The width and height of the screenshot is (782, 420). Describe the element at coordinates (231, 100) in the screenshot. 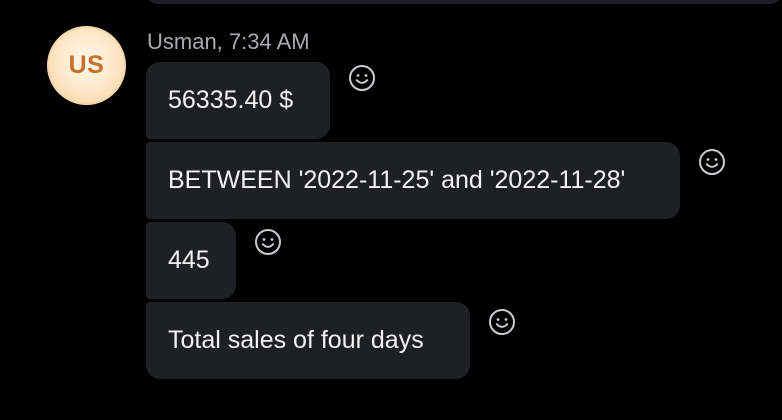

I see `message-text: 56335.40 $` at that location.